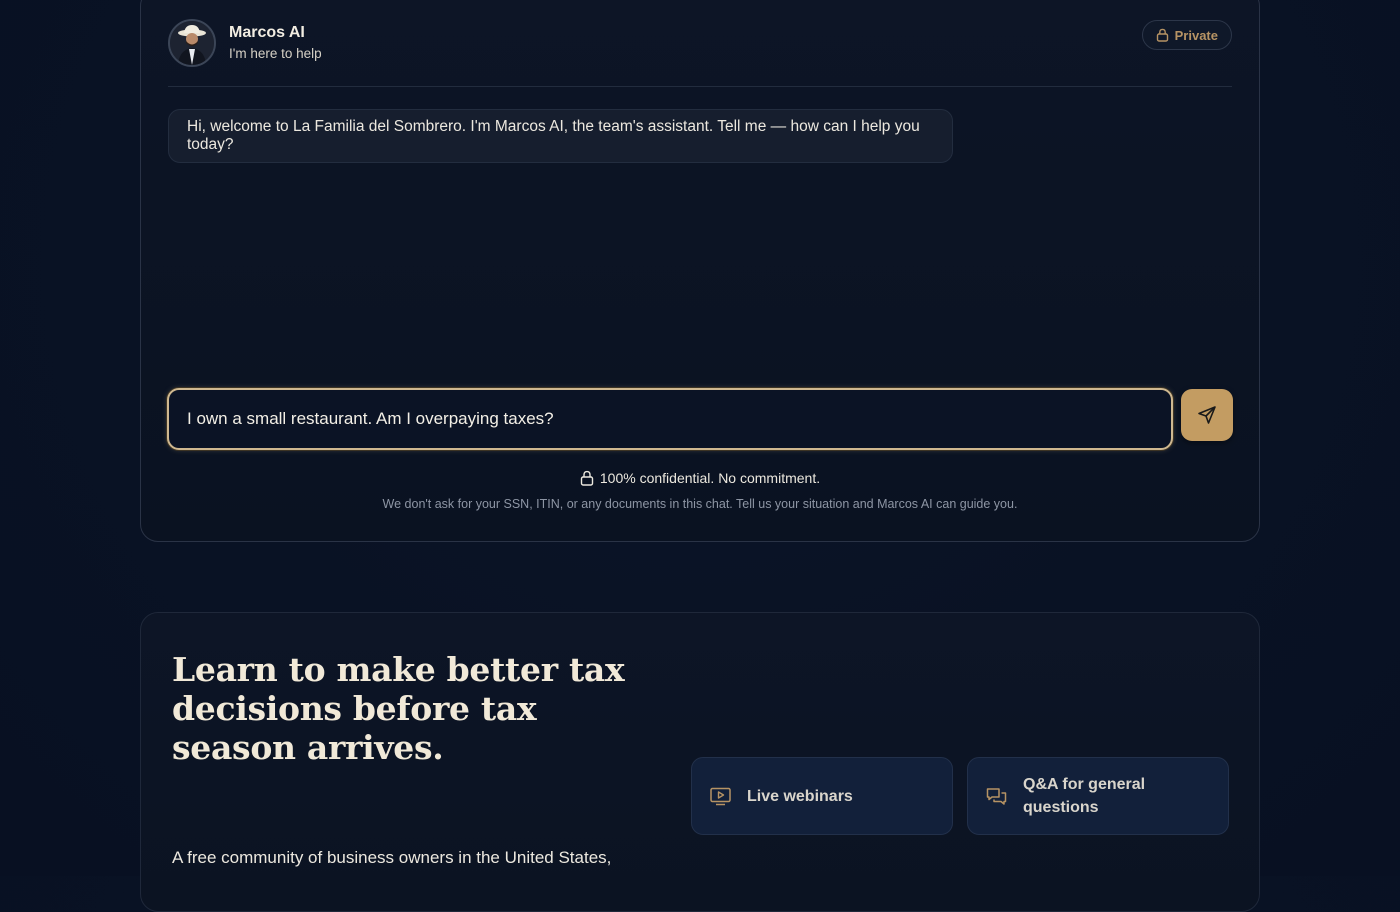  I want to click on feature-label: Q&A for general questions, so click(1084, 796).